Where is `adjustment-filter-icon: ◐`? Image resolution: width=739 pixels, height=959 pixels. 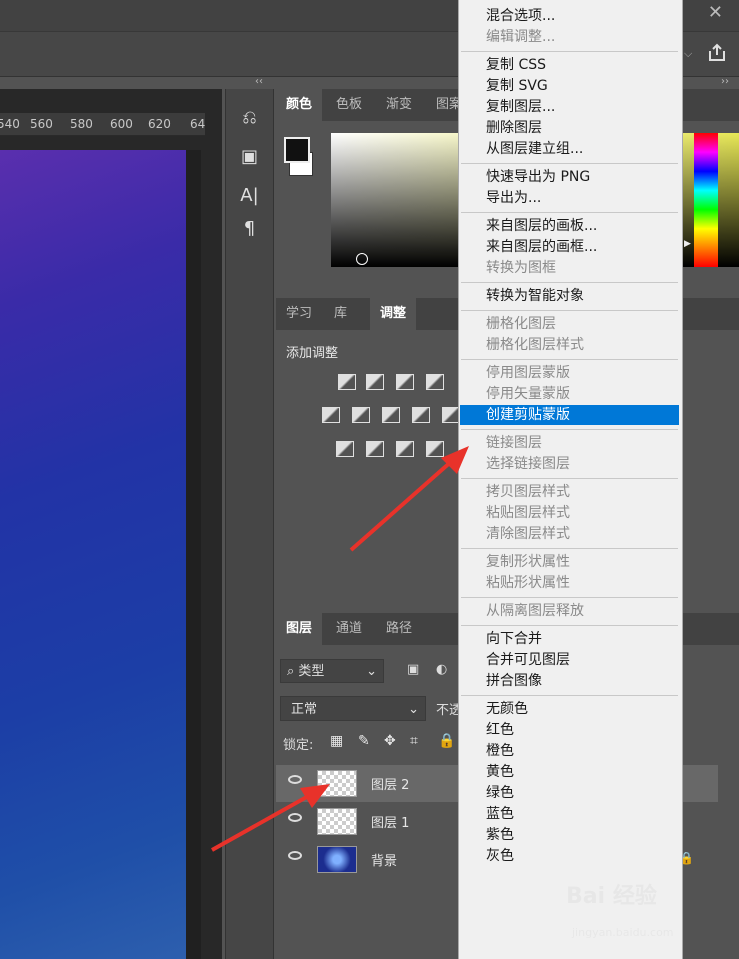
adjustment-filter-icon: ◐ is located at coordinates (441, 669).